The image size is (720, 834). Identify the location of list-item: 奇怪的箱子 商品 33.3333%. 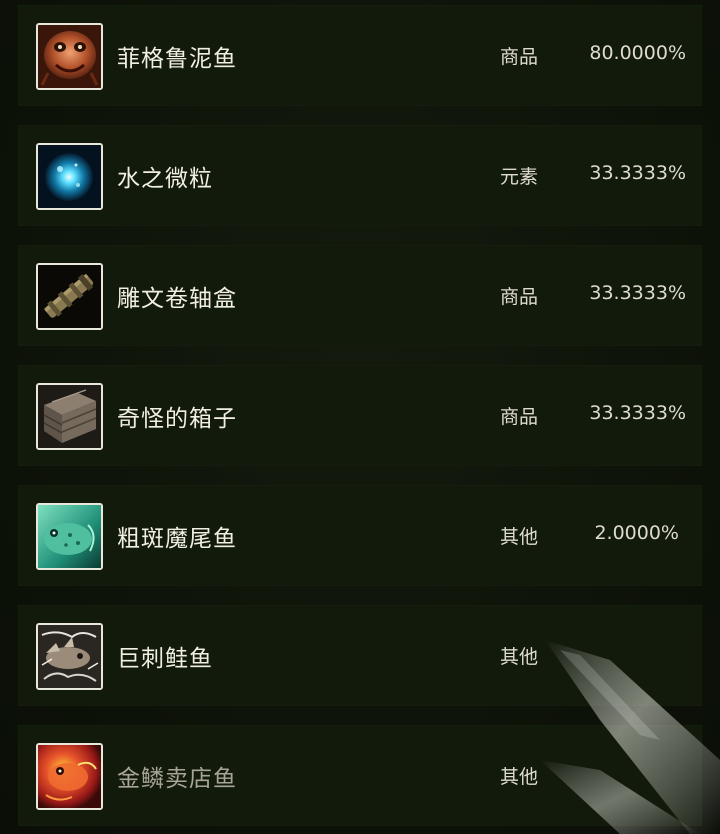
(360, 415).